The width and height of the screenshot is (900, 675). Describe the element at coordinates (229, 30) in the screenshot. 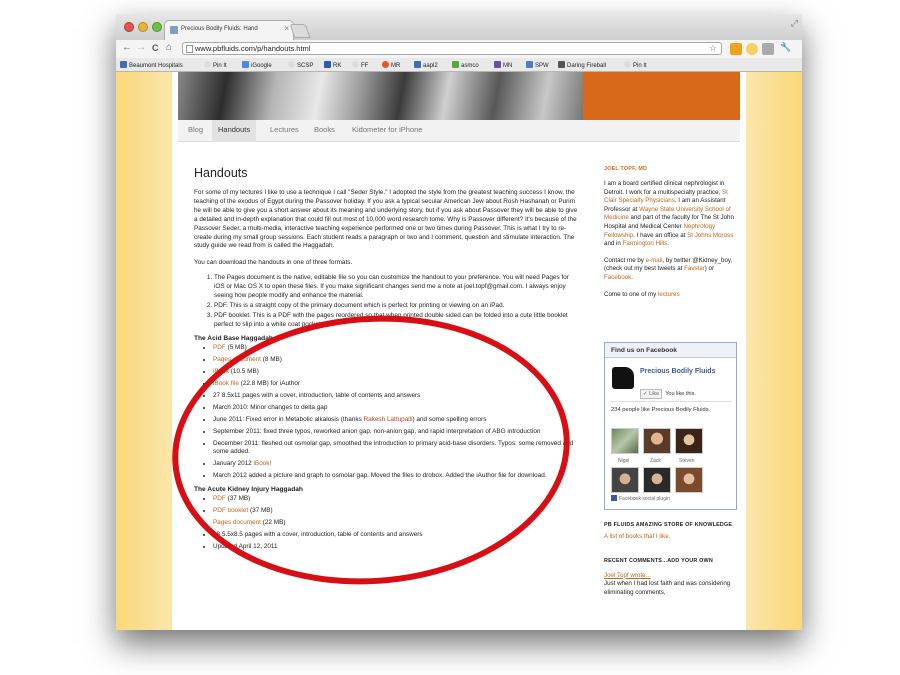

I see `browser-tab: Precious Bodily Fluids: Hand ×` at that location.